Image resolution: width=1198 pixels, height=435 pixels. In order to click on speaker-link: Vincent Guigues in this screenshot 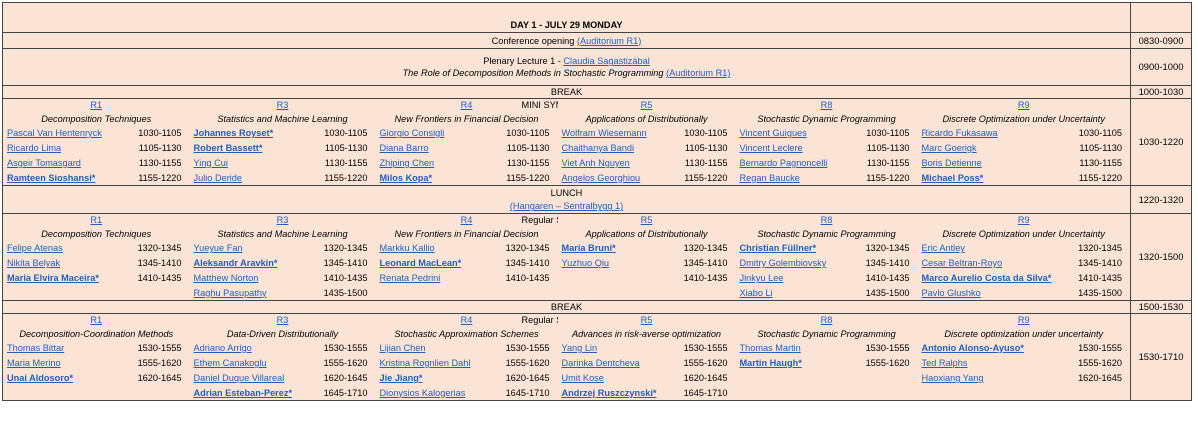, I will do `click(773, 133)`.